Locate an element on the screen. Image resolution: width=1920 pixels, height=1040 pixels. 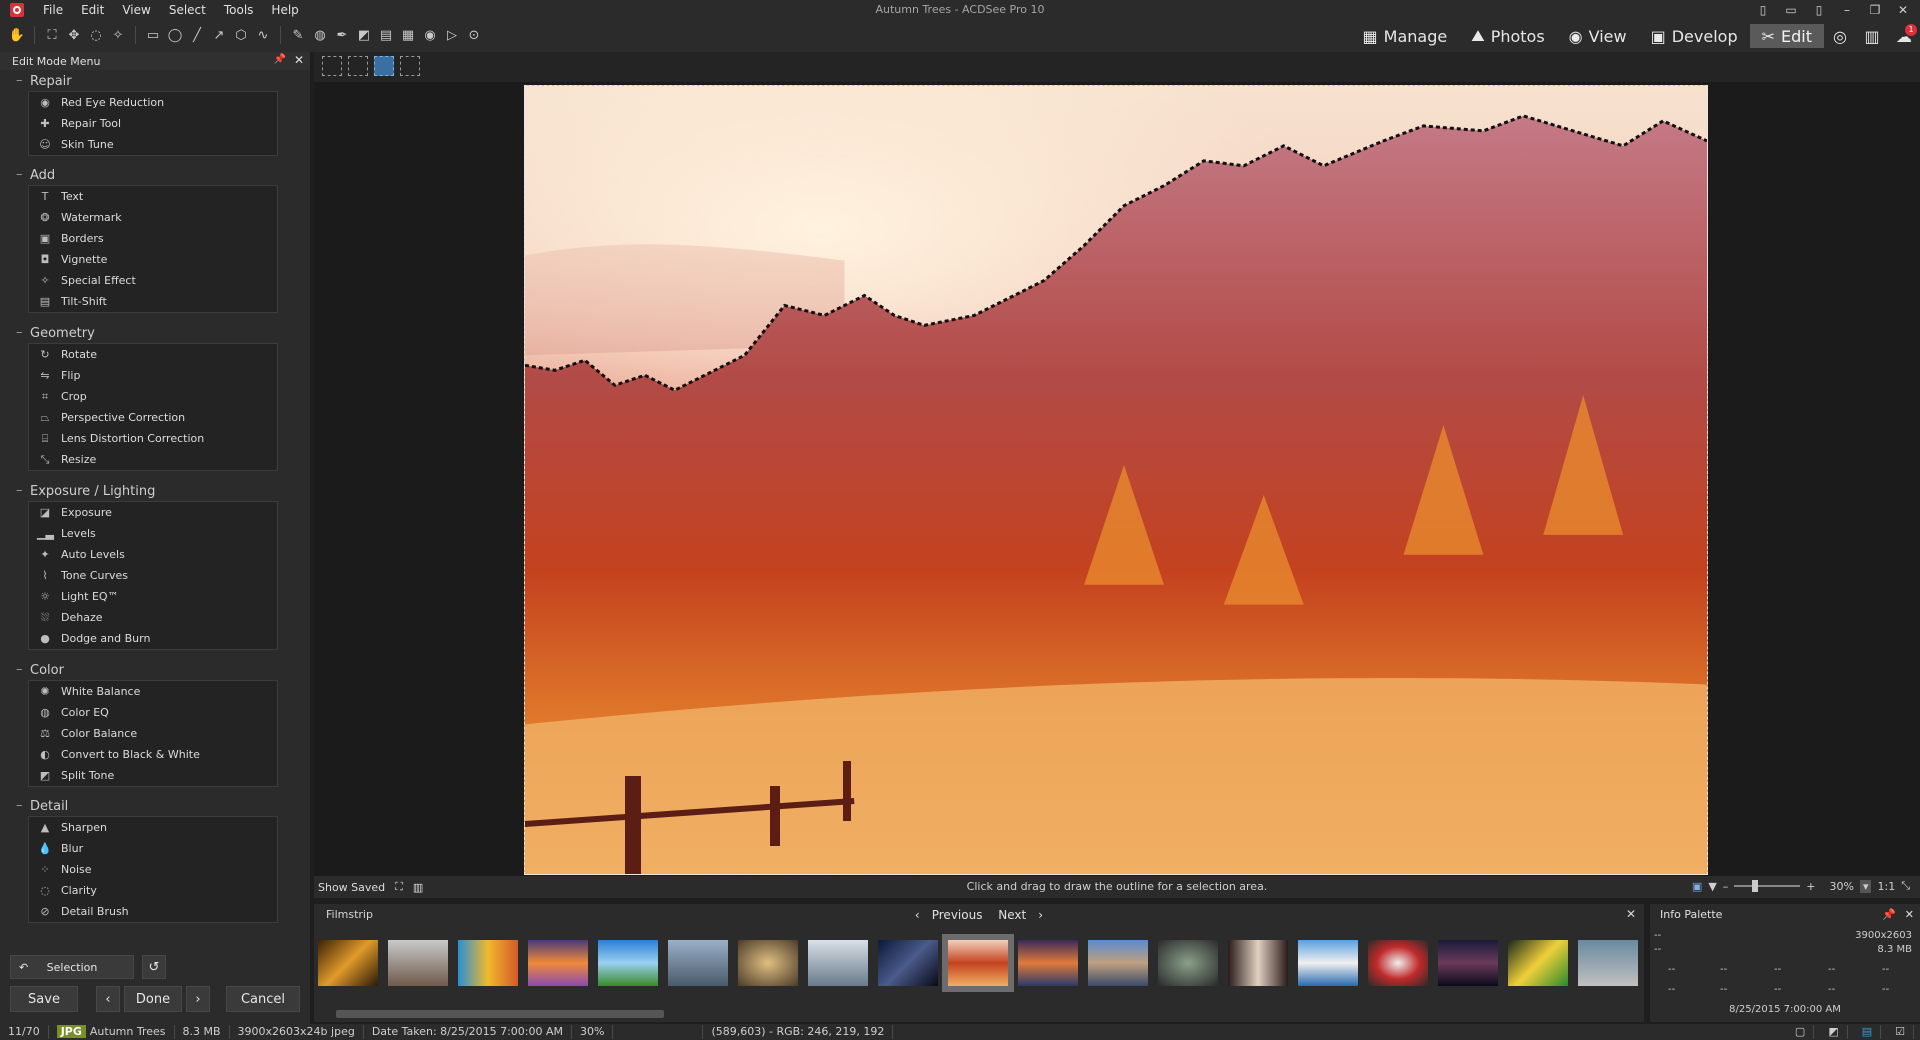
menu-item-perspective-correction: ⏢ Perspective Correction is located at coordinates (153, 417).